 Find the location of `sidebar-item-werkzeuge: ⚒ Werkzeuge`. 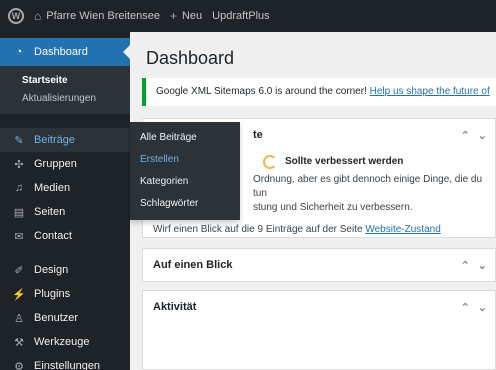

sidebar-item-werkzeuge: ⚒ Werkzeuge is located at coordinates (65, 342).